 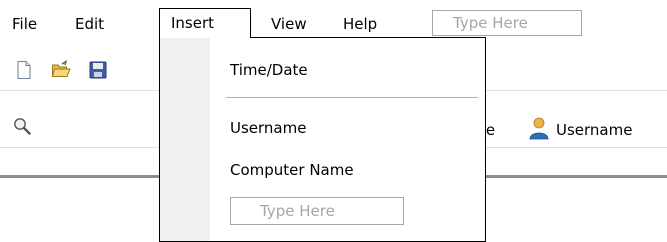 What do you see at coordinates (539, 128) in the screenshot?
I see `user-icon` at bounding box center [539, 128].